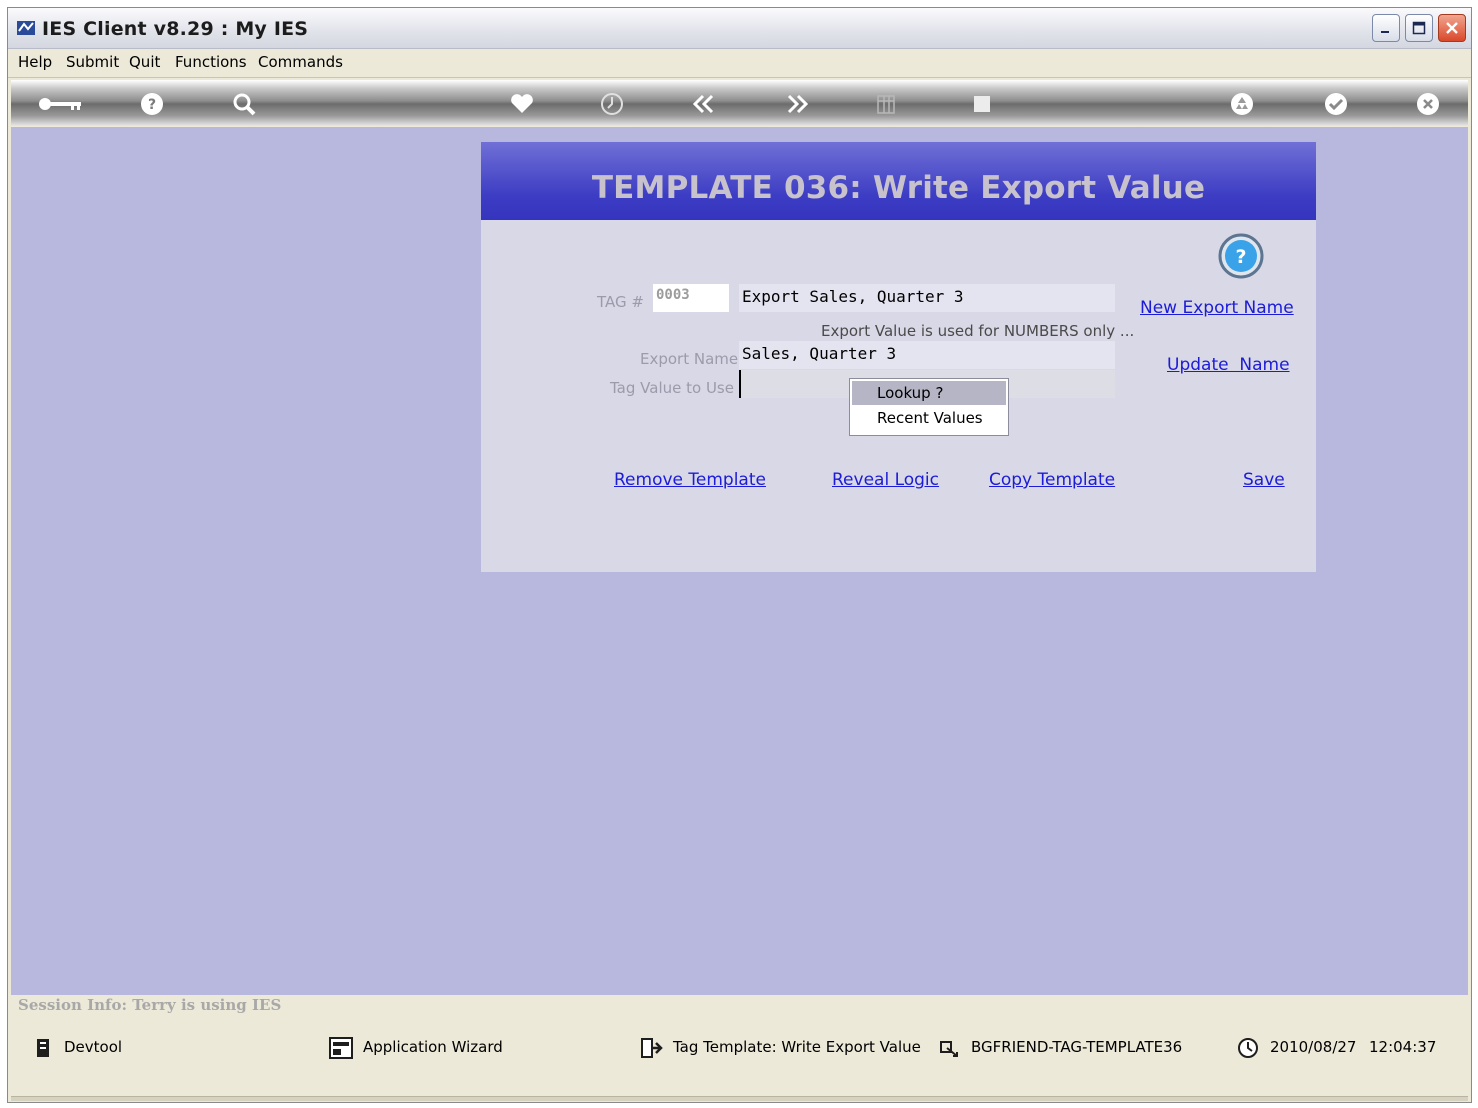 The height and width of the screenshot is (1108, 1478). What do you see at coordinates (300, 62) in the screenshot?
I see `menu-commands: Commands` at bounding box center [300, 62].